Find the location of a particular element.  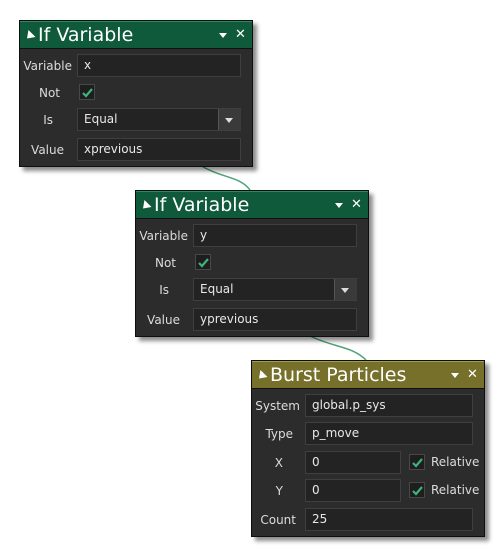

x-relative-checkbox is located at coordinates (417, 462).